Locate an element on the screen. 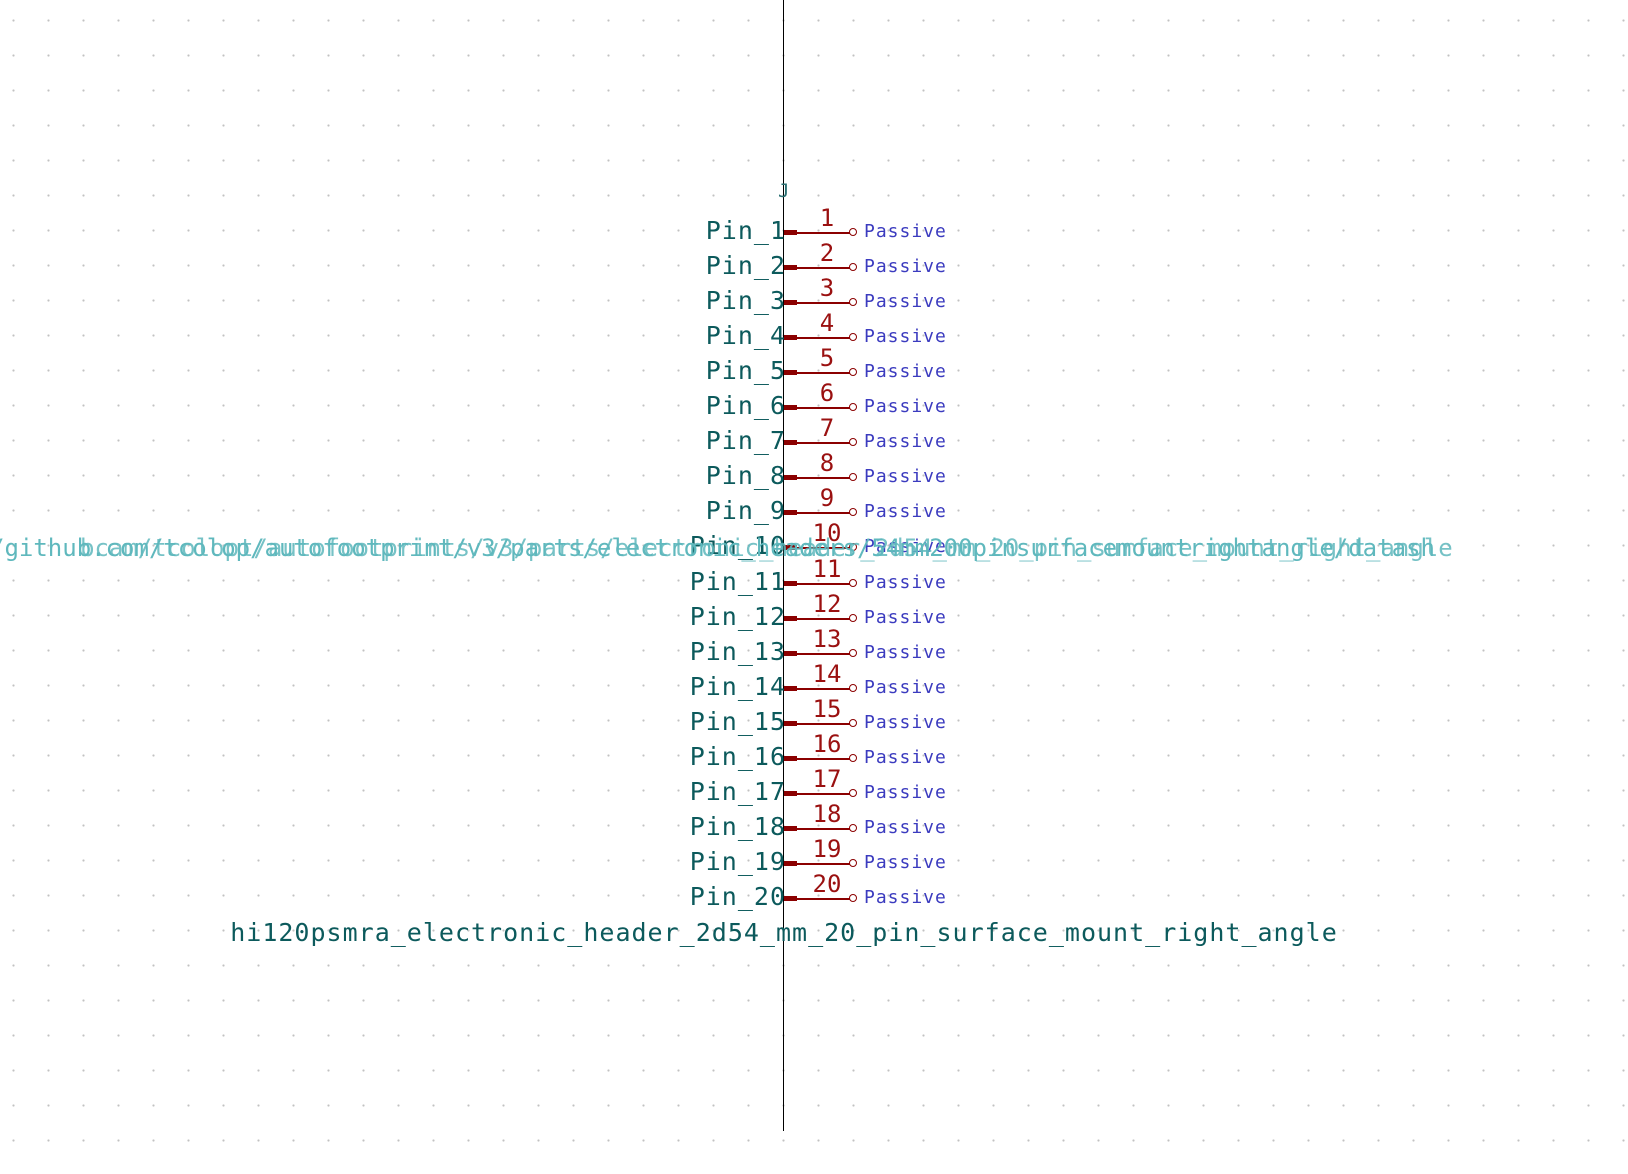 This screenshot has width=1628, height=1174. pin-number-label: 13 is located at coordinates (827, 639).